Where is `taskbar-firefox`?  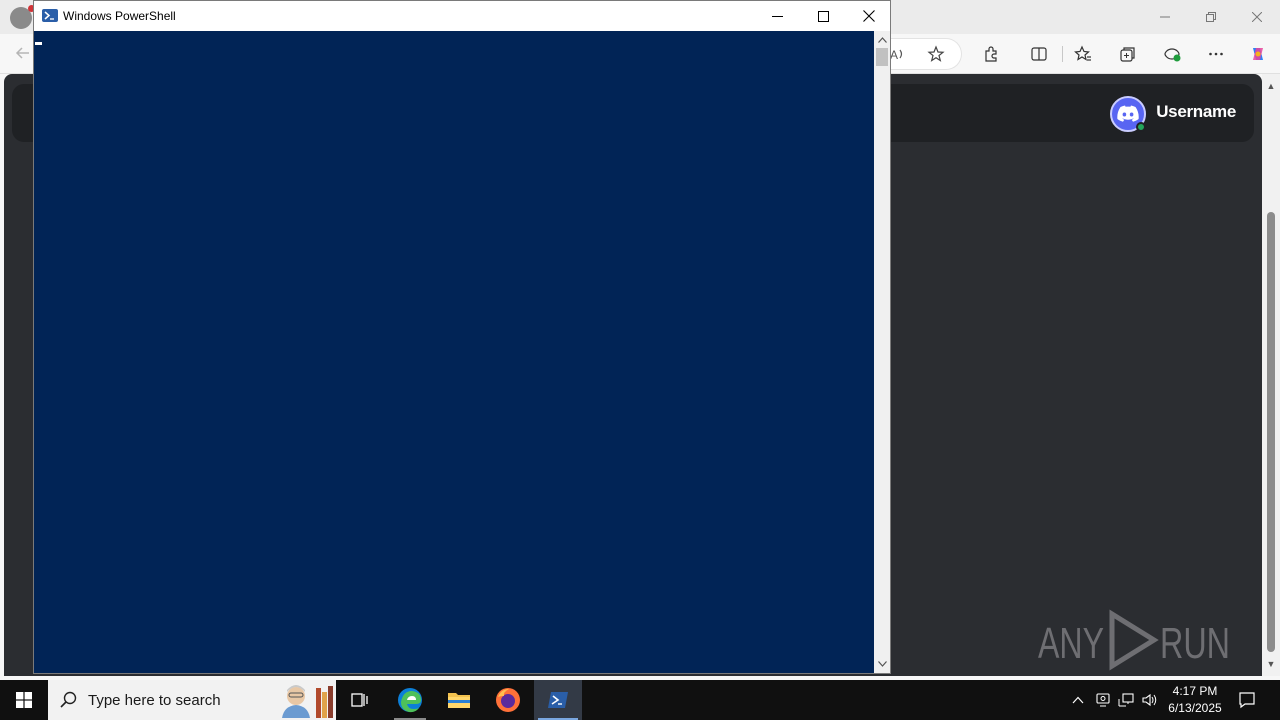 taskbar-firefox is located at coordinates (508, 700).